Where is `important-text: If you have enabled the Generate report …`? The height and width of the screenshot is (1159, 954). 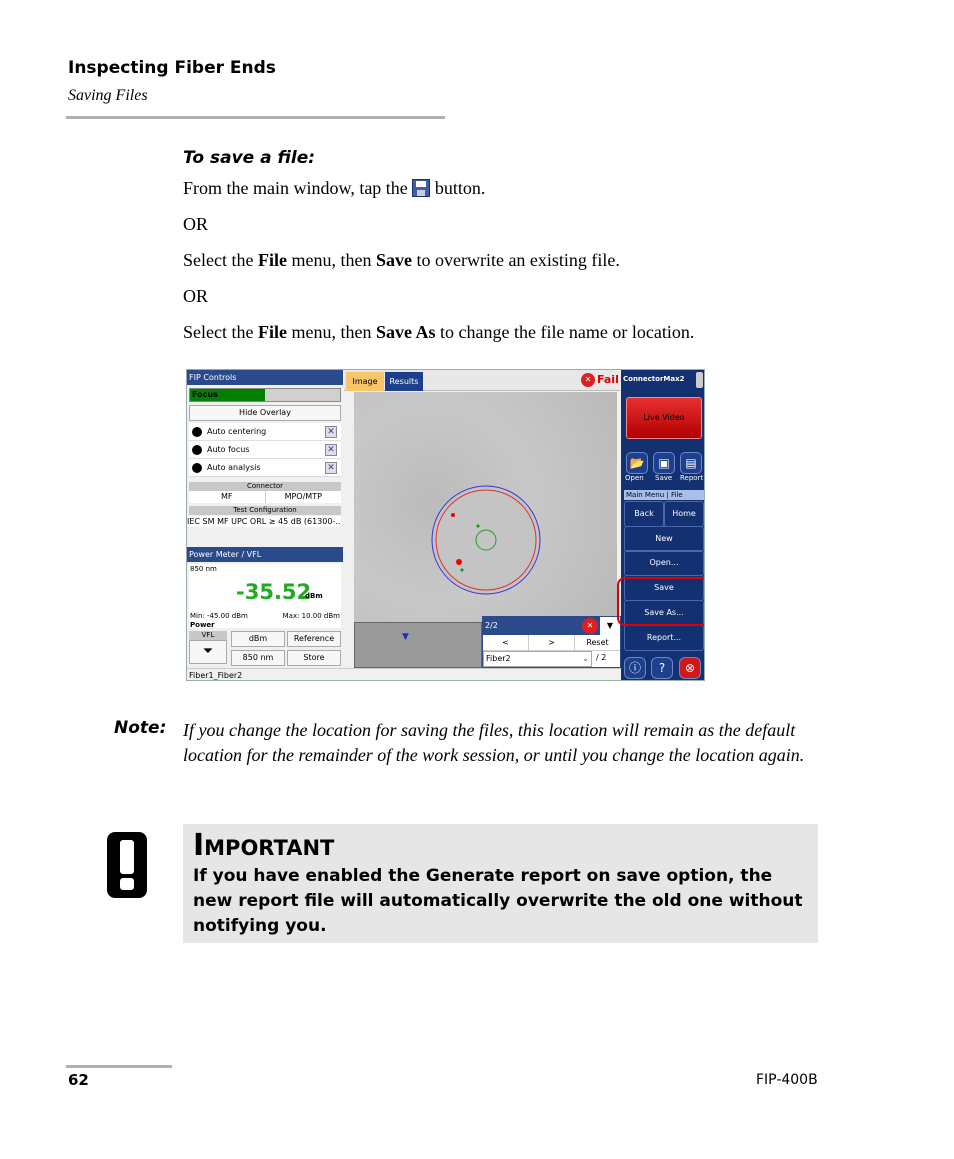 important-text: If you have enabled the Generate report … is located at coordinates (498, 901).